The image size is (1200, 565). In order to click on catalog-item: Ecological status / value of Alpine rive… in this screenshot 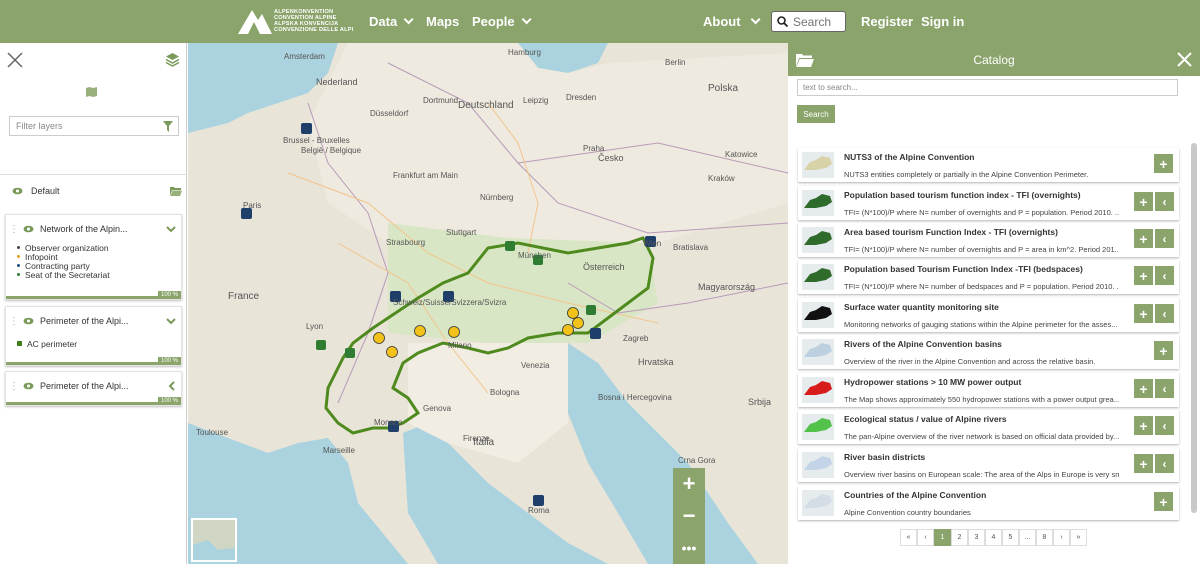, I will do `click(988, 427)`.